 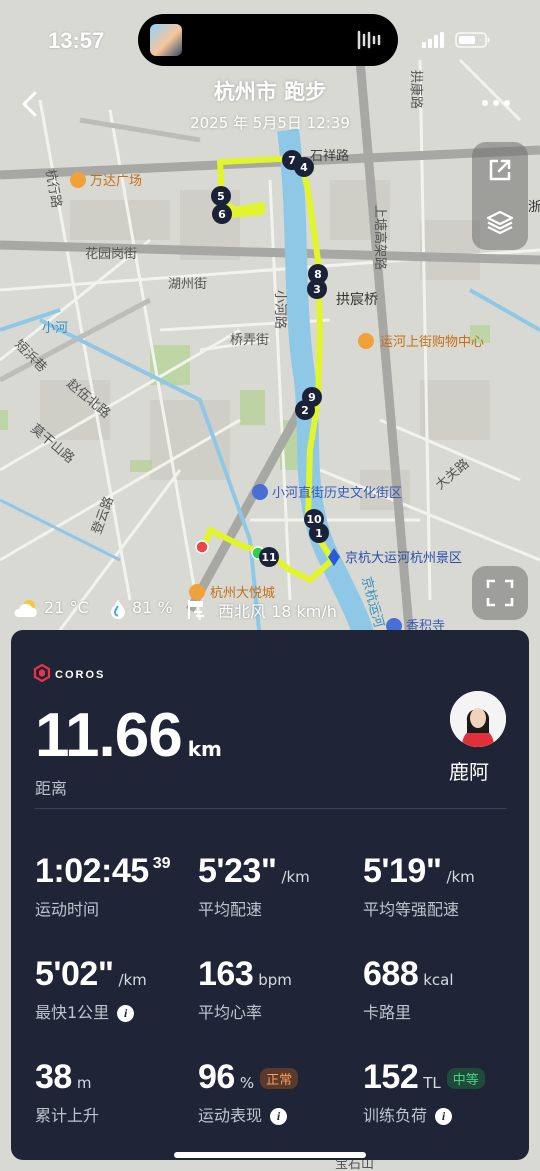 I want to click on stat-calories: 688 kcal 卡路里, so click(x=408, y=989).